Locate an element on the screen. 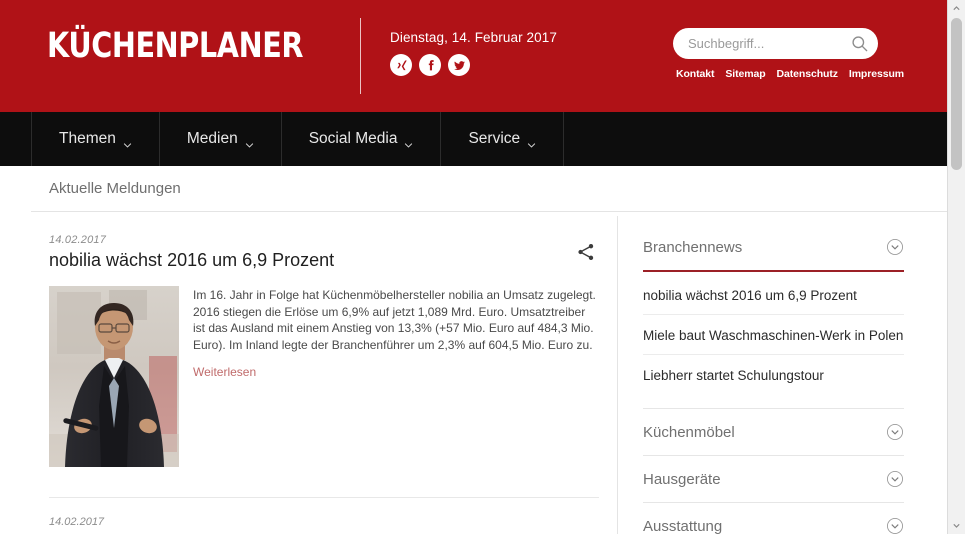 This screenshot has width=965, height=534. utility-link-kontakt: Kontakt is located at coordinates (695, 74).